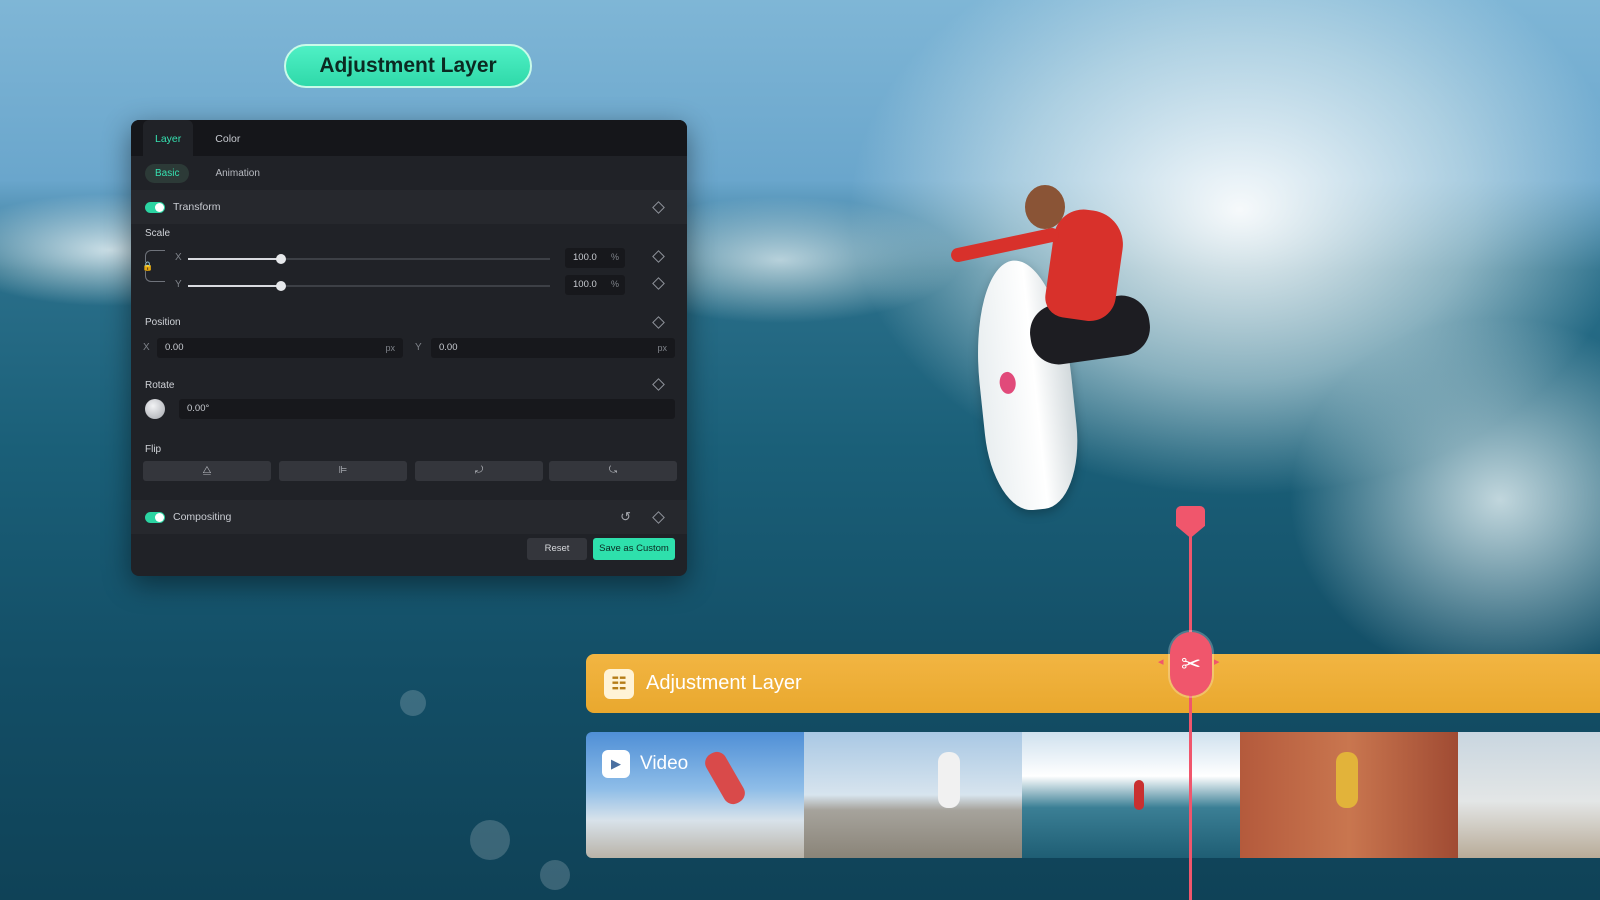 This screenshot has width=1600, height=900. Describe the element at coordinates (155, 207) in the screenshot. I see `transform-toggle` at that location.